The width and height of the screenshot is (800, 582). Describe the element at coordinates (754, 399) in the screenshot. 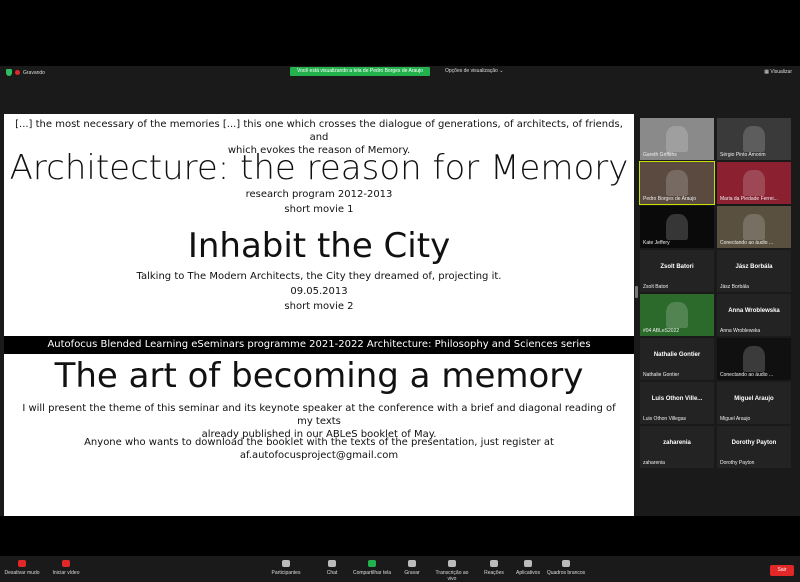

I see `participant-center-name: Miguel Araujo` at that location.